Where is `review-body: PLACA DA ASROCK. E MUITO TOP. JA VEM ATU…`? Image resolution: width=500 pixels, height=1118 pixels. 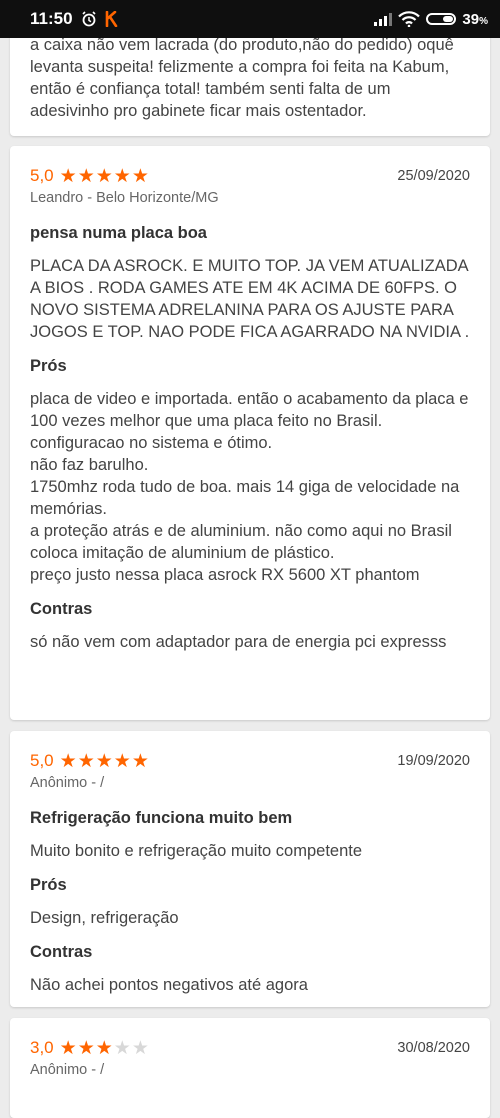
review-body: PLACA DA ASROCK. E MUITO TOP. JA VEM ATU… is located at coordinates (250, 299).